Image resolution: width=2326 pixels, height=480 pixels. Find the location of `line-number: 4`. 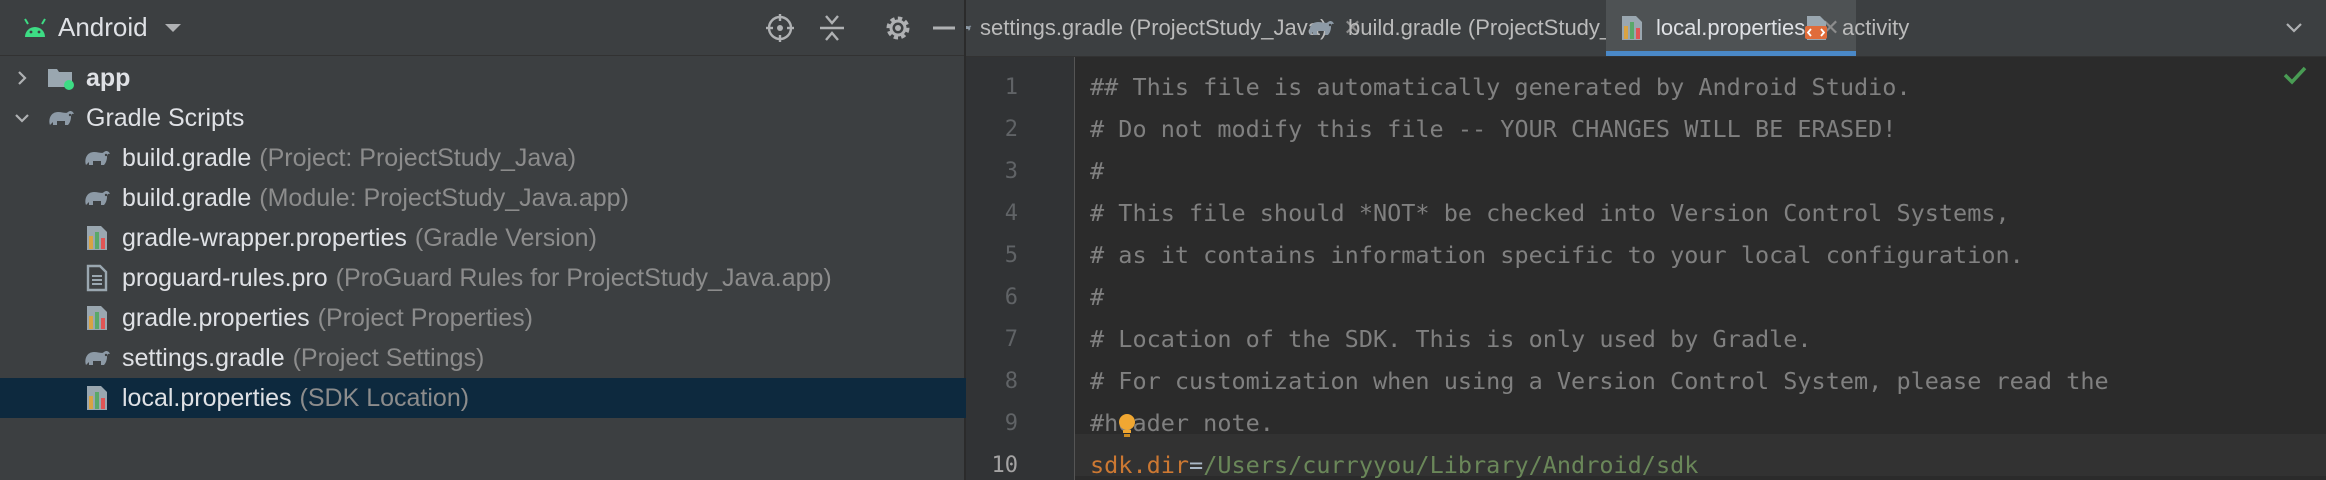

line-number: 4 is located at coordinates (1011, 213).